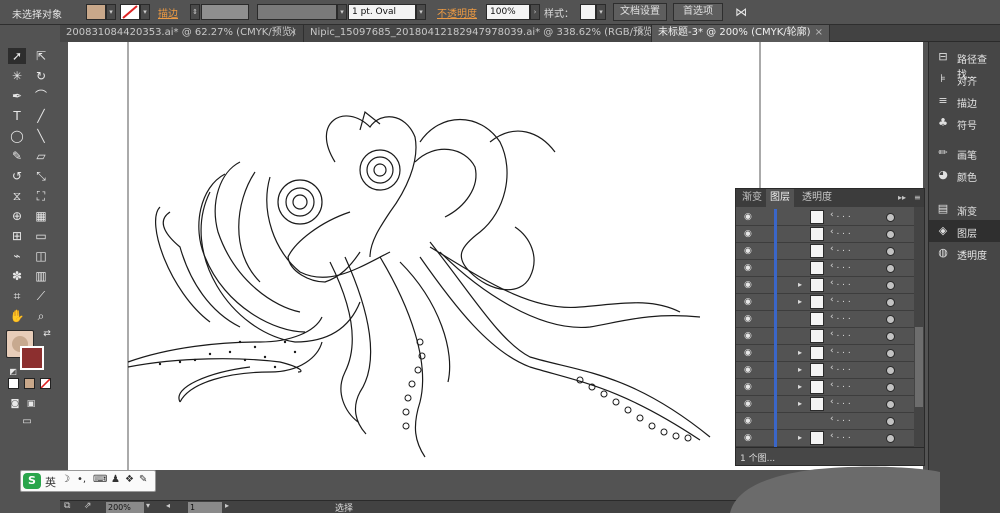 The height and width of the screenshot is (513, 1000). What do you see at coordinates (964, 209) in the screenshot?
I see `dock-item-gradient: ▤ 渐变` at bounding box center [964, 209].